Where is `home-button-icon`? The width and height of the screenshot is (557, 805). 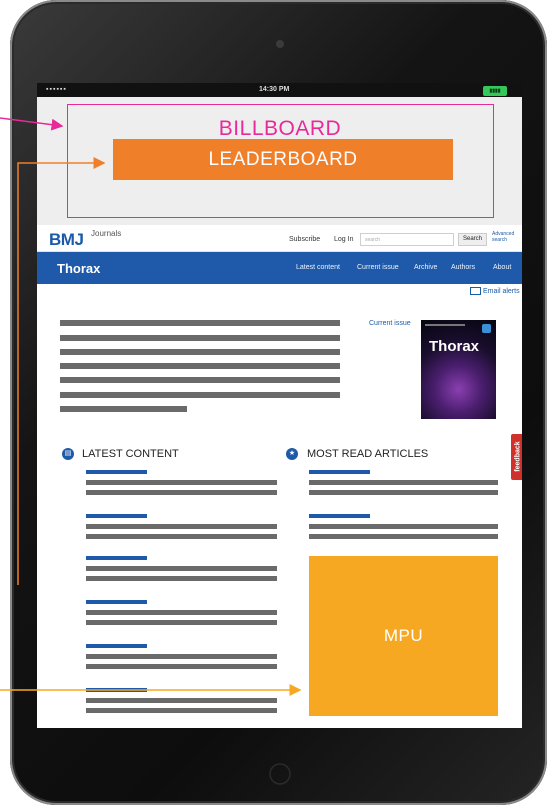
home-button-icon is located at coordinates (280, 774).